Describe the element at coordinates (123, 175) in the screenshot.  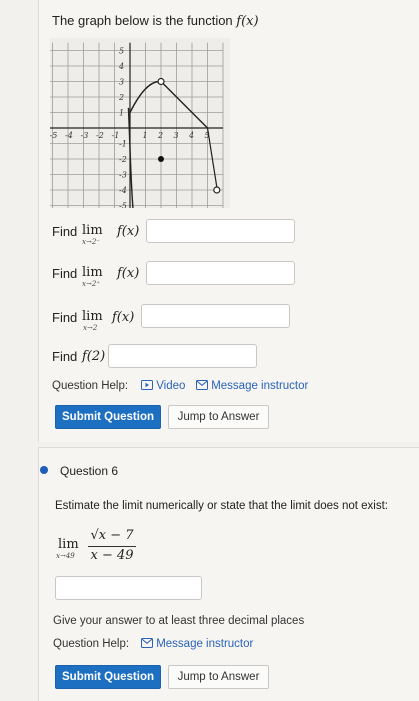
I see `y-tick-label: -3` at that location.